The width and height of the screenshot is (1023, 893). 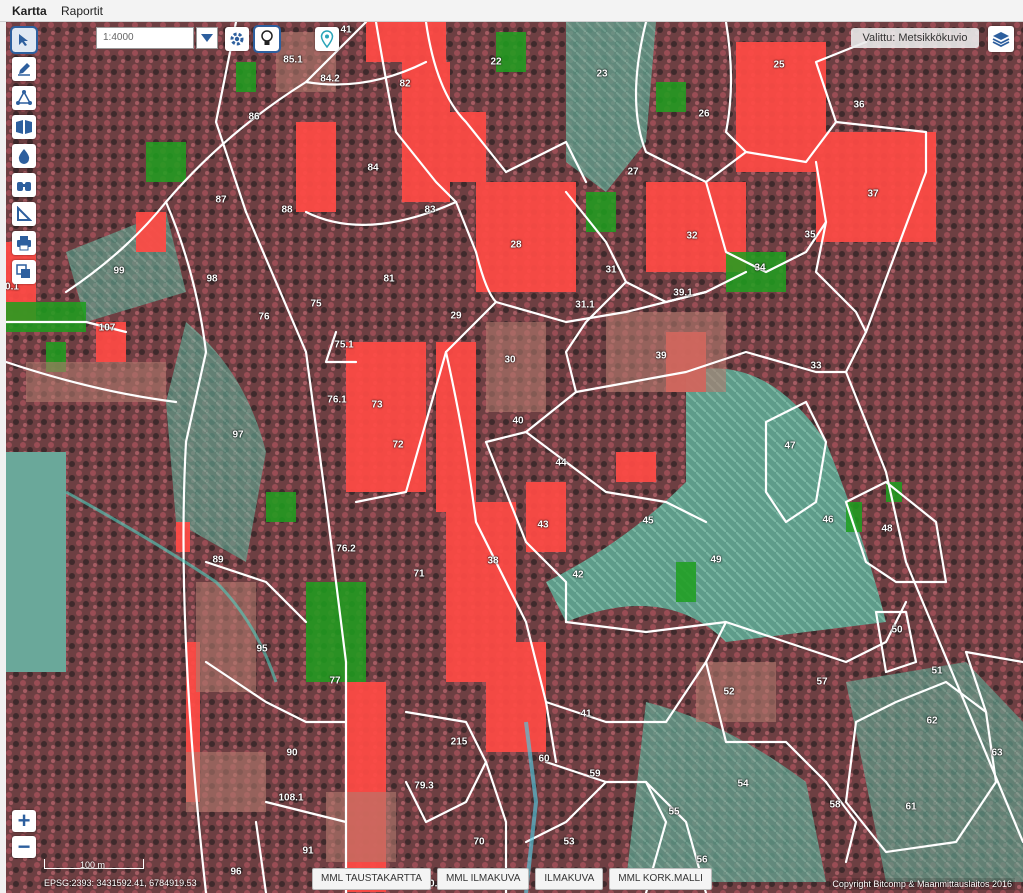 What do you see at coordinates (704, 114) in the screenshot?
I see `parcel-label: 26` at bounding box center [704, 114].